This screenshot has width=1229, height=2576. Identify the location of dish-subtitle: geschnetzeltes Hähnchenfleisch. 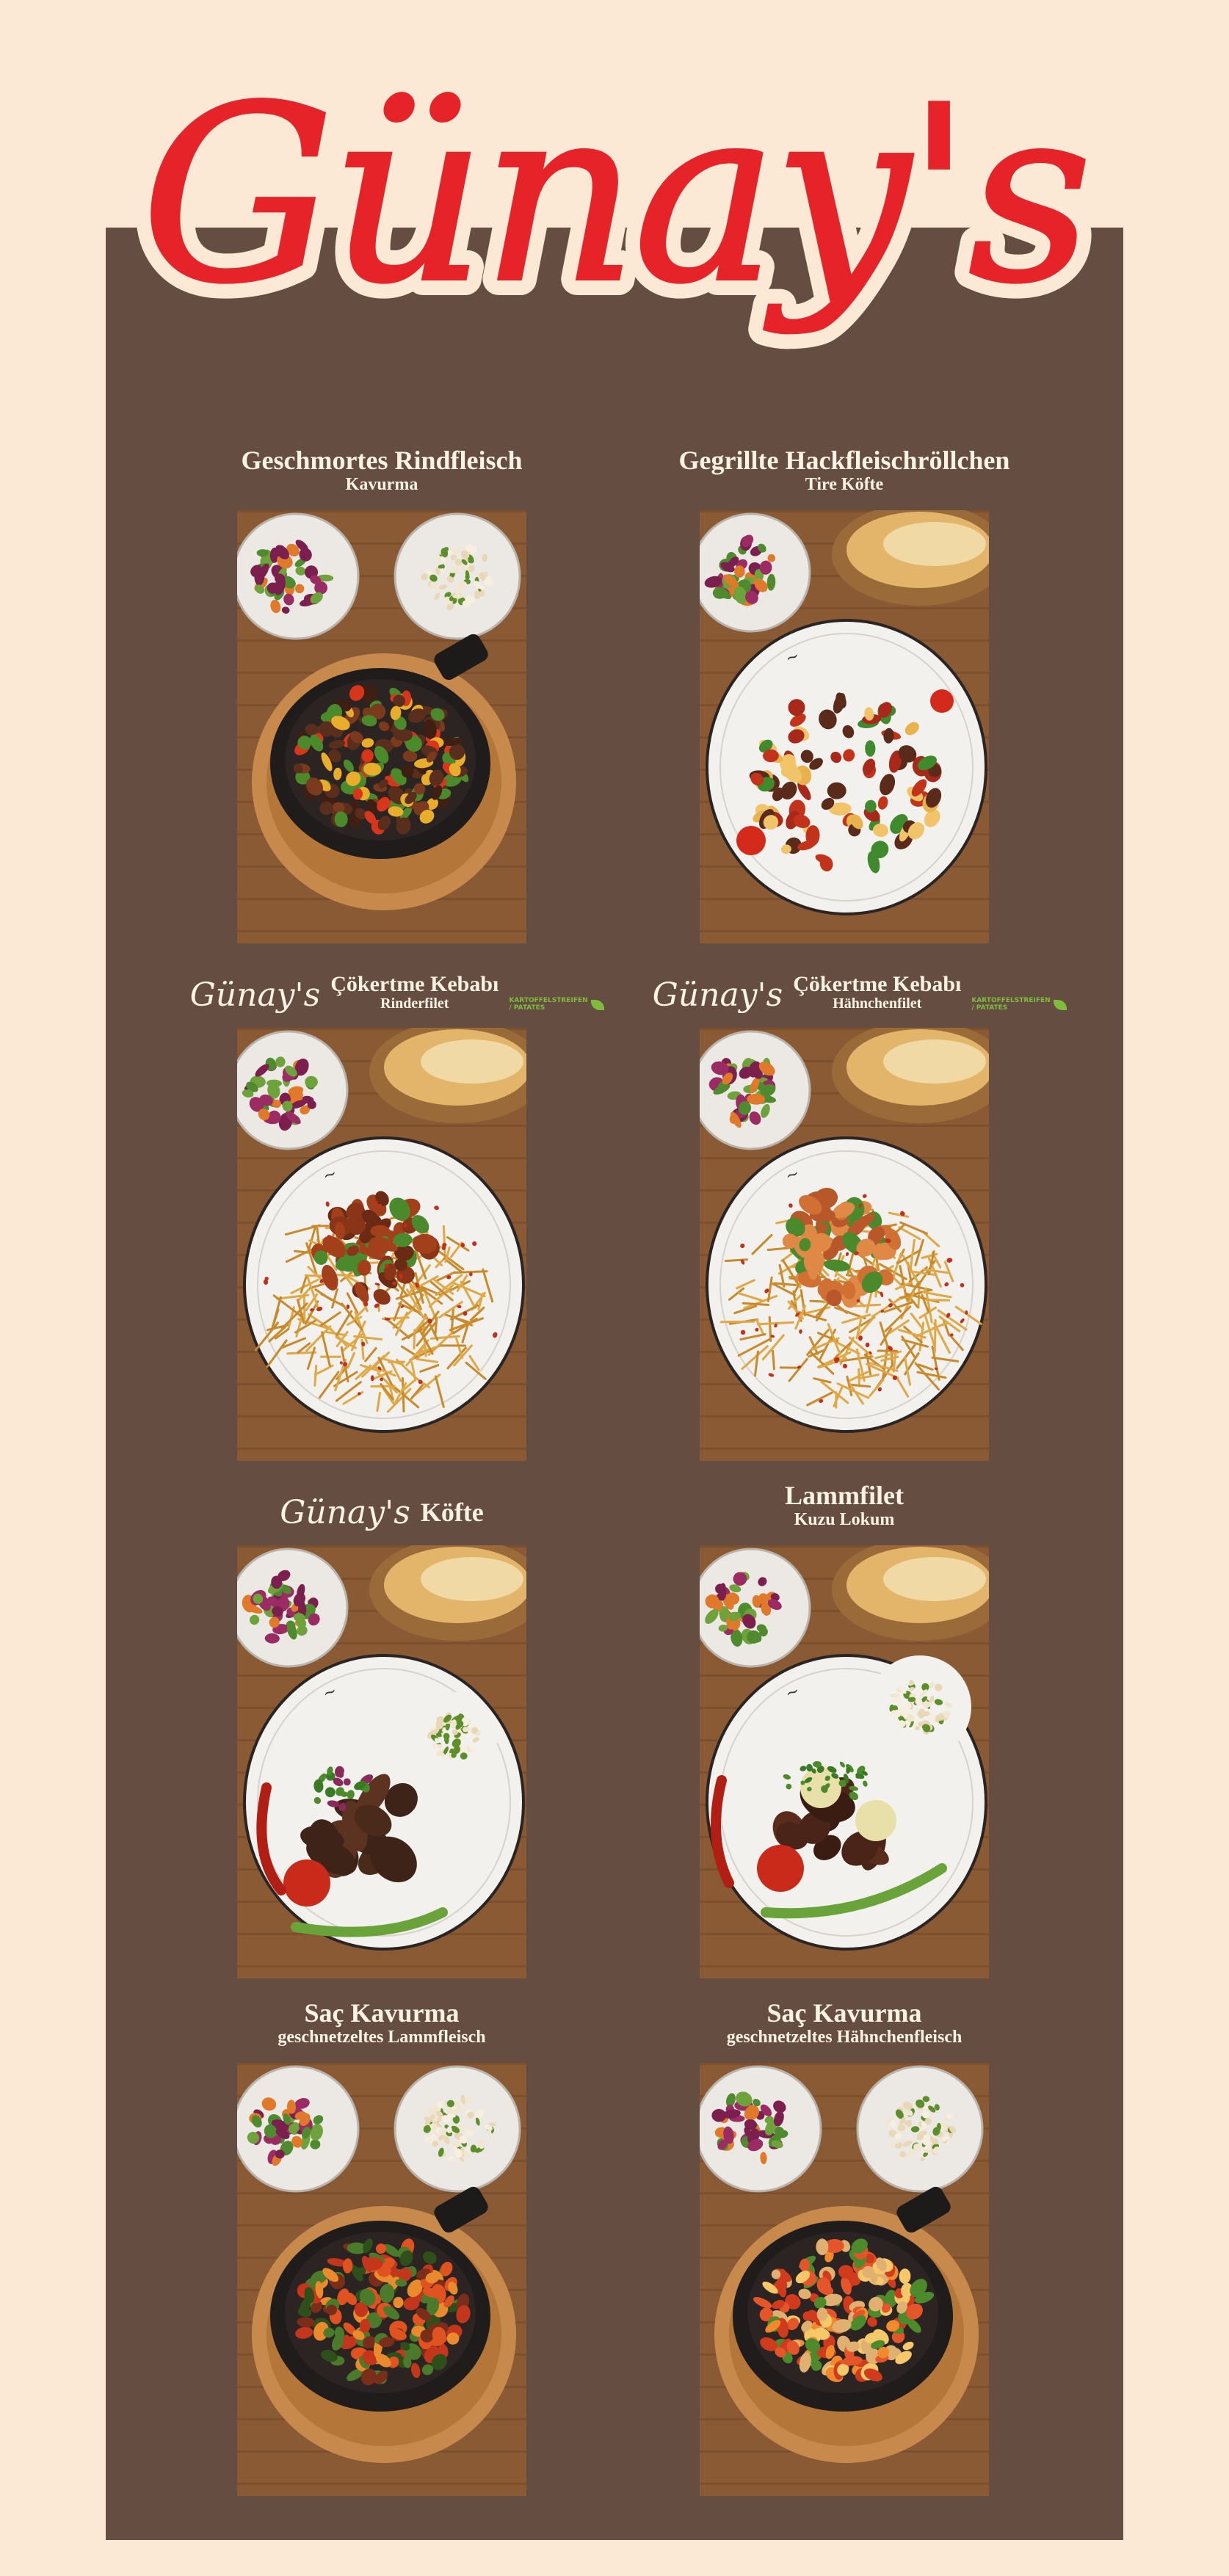
(844, 2037).